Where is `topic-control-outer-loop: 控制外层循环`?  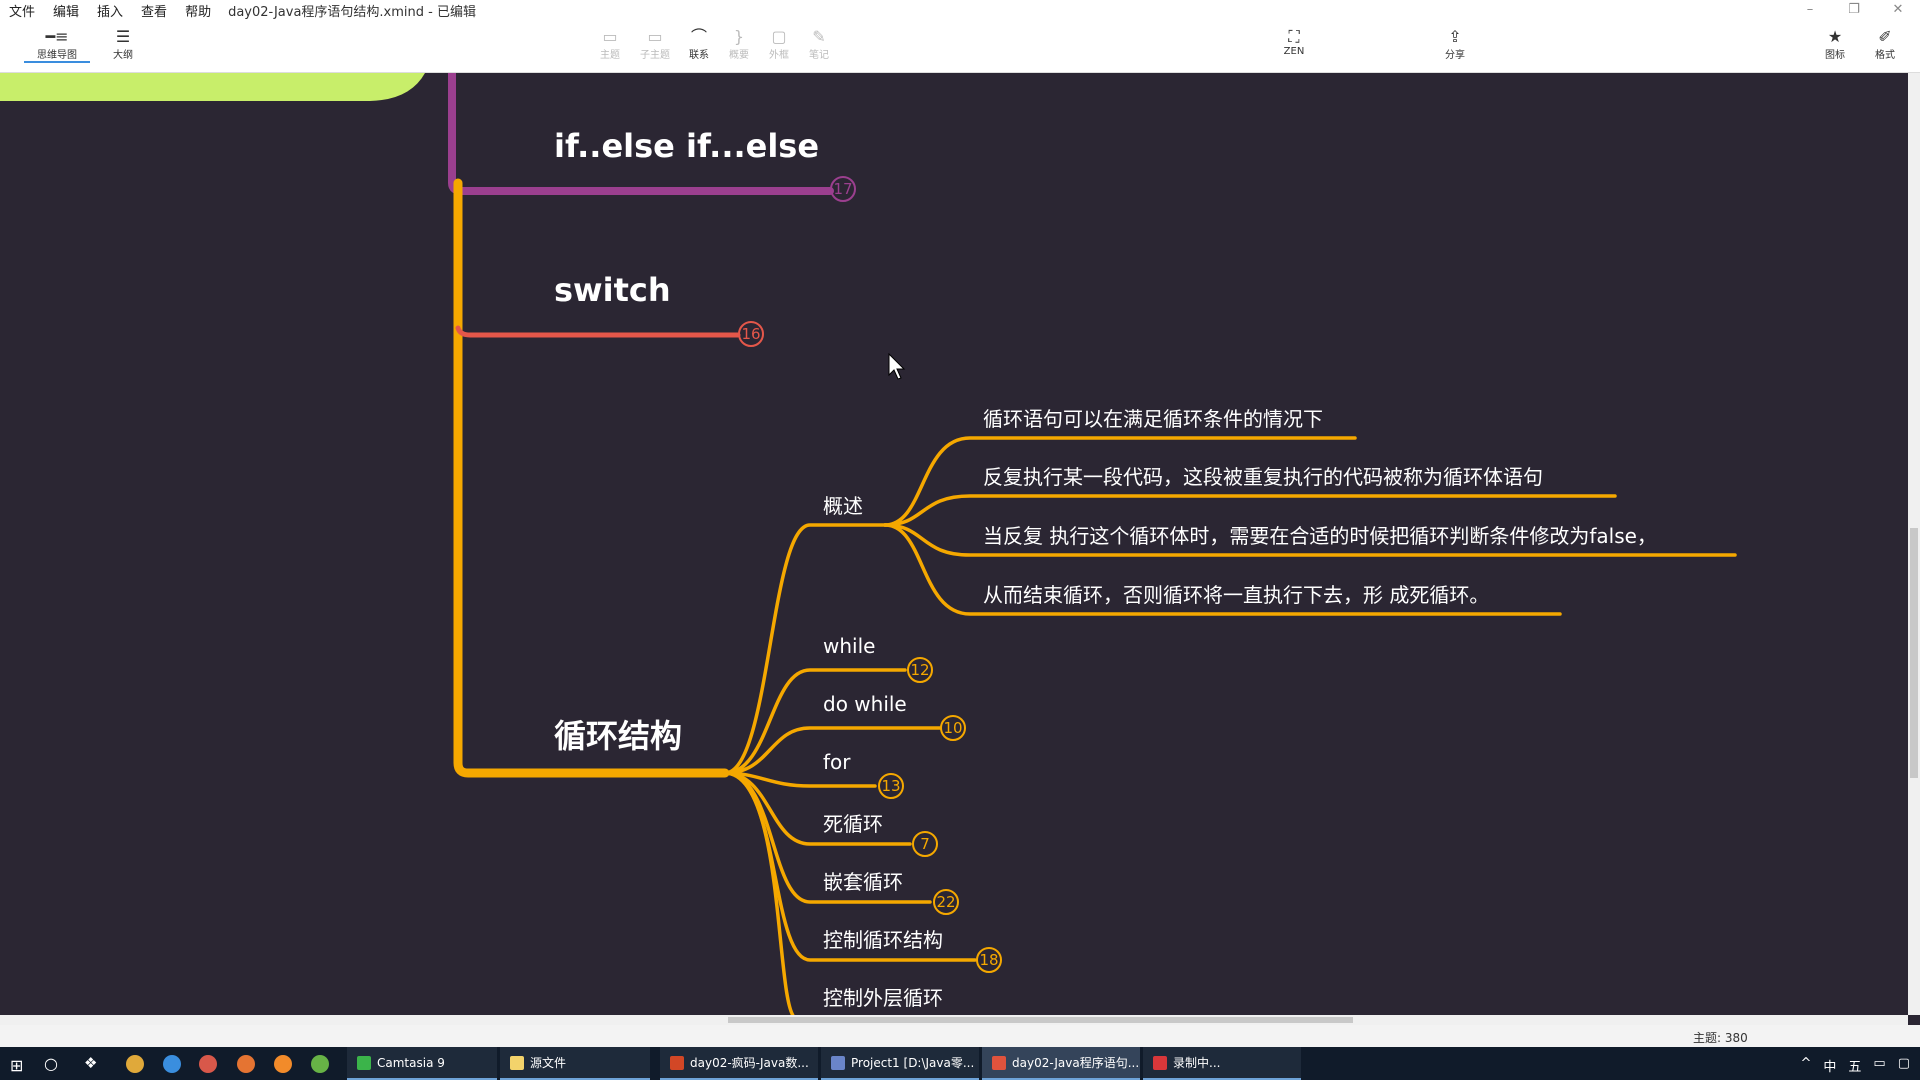 topic-control-outer-loop: 控制外层循环 is located at coordinates (883, 996).